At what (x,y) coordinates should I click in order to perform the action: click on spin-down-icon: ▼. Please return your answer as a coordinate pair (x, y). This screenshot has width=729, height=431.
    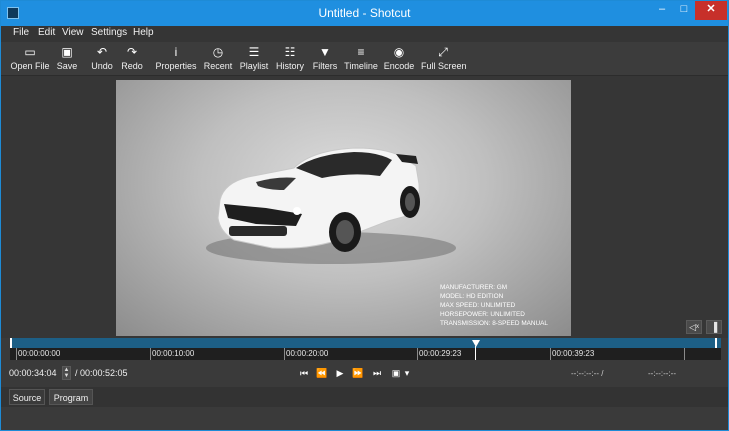
    Looking at the image, I should click on (66, 376).